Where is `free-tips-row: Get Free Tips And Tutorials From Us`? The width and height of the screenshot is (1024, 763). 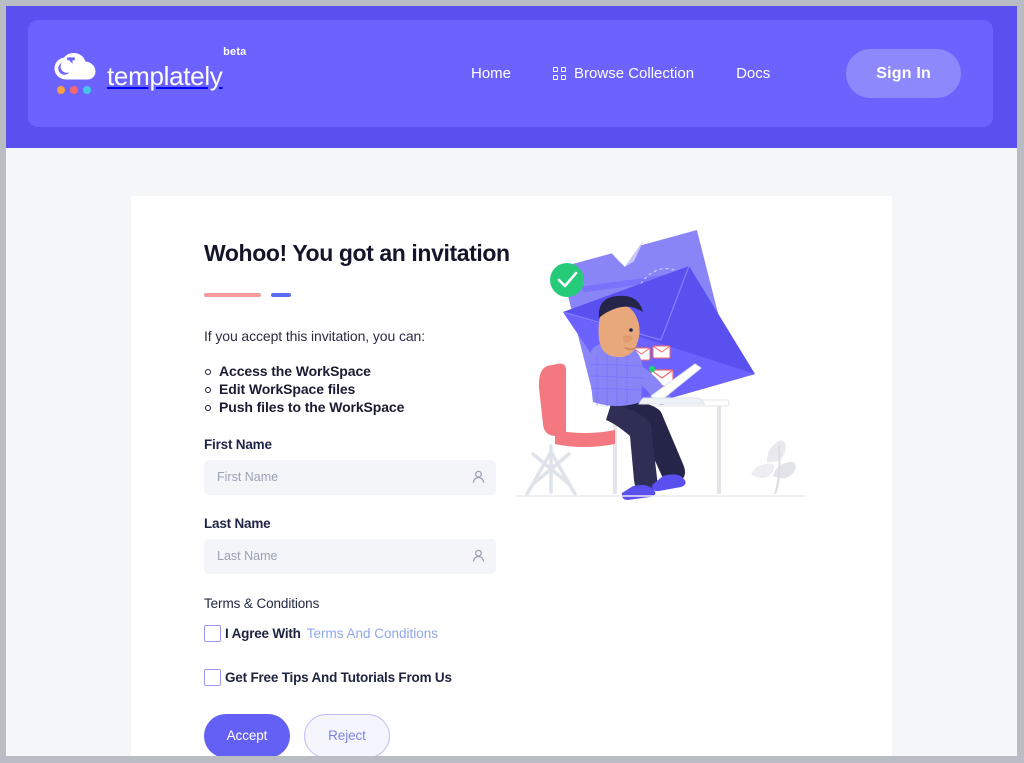 free-tips-row: Get Free Tips And Tutorials From Us is located at coordinates (353, 677).